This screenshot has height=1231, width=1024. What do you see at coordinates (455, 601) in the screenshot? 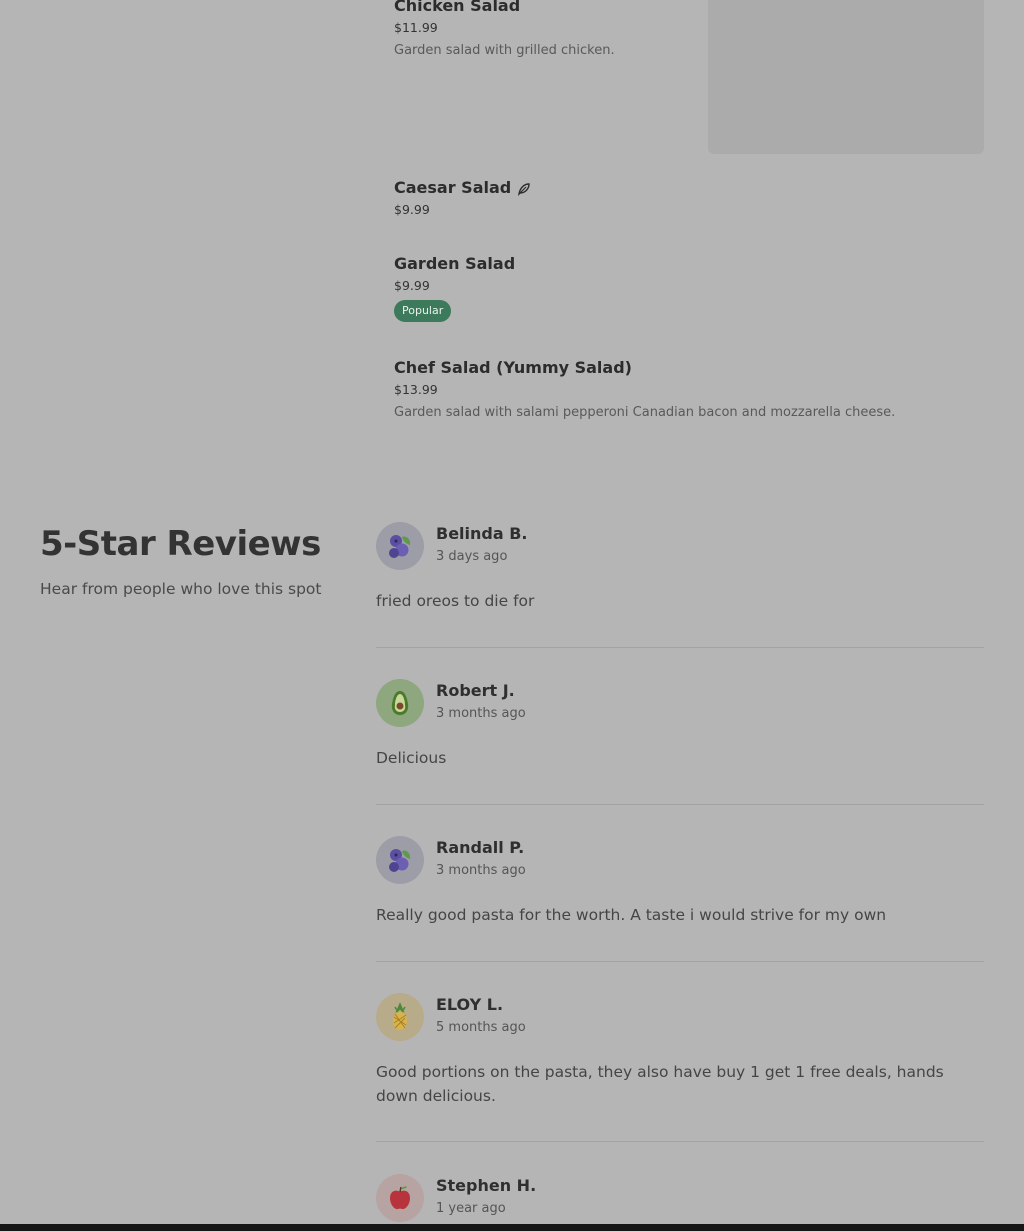
I see `review-text: fried oreos to die for` at bounding box center [455, 601].